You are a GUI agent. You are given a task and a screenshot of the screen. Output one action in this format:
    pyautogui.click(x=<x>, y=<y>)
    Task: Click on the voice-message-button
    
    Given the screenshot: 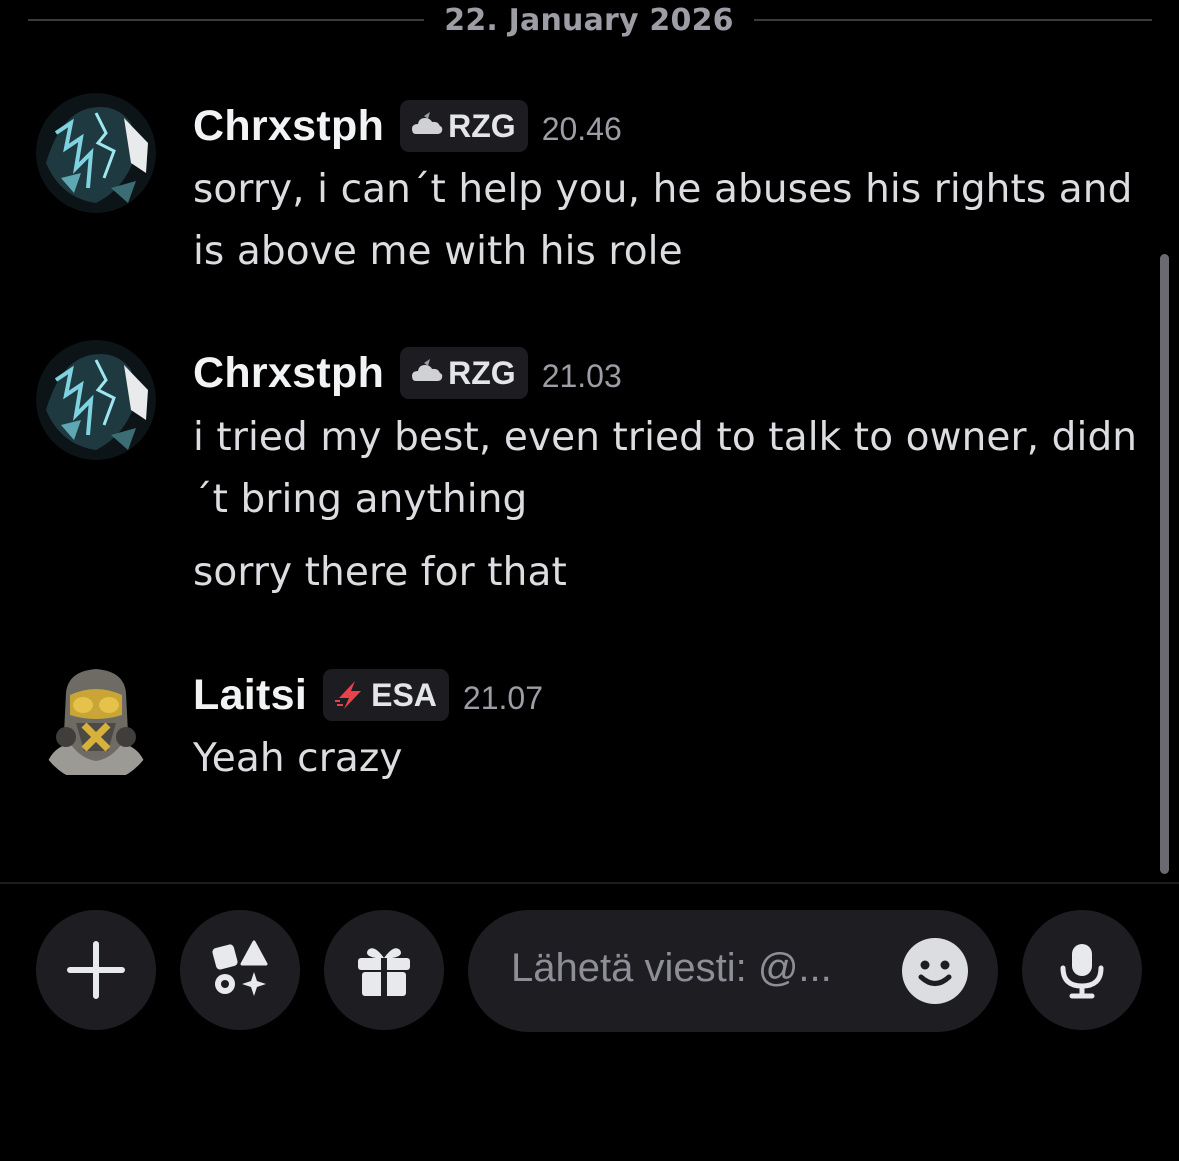 What is the action you would take?
    pyautogui.click(x=1082, y=970)
    